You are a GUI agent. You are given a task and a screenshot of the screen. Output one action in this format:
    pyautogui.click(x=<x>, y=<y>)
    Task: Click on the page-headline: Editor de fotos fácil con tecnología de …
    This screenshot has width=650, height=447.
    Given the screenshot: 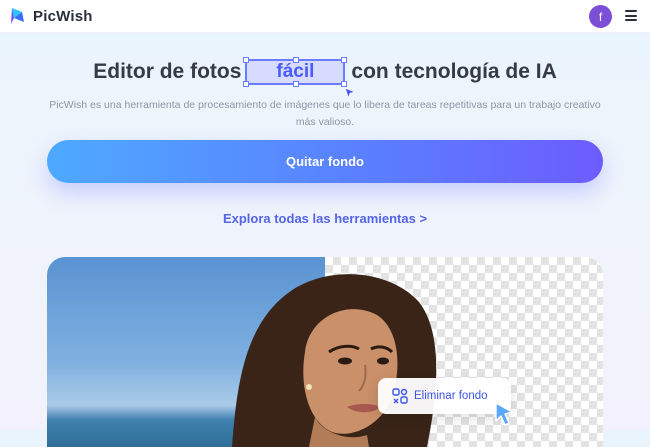 What is the action you would take?
    pyautogui.click(x=325, y=77)
    